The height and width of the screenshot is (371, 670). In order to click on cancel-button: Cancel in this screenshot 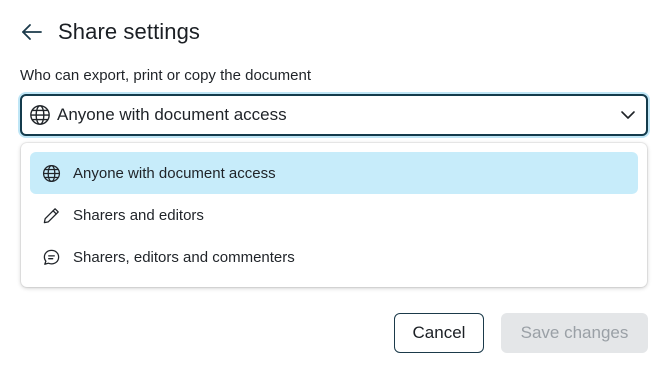, I will do `click(439, 333)`.